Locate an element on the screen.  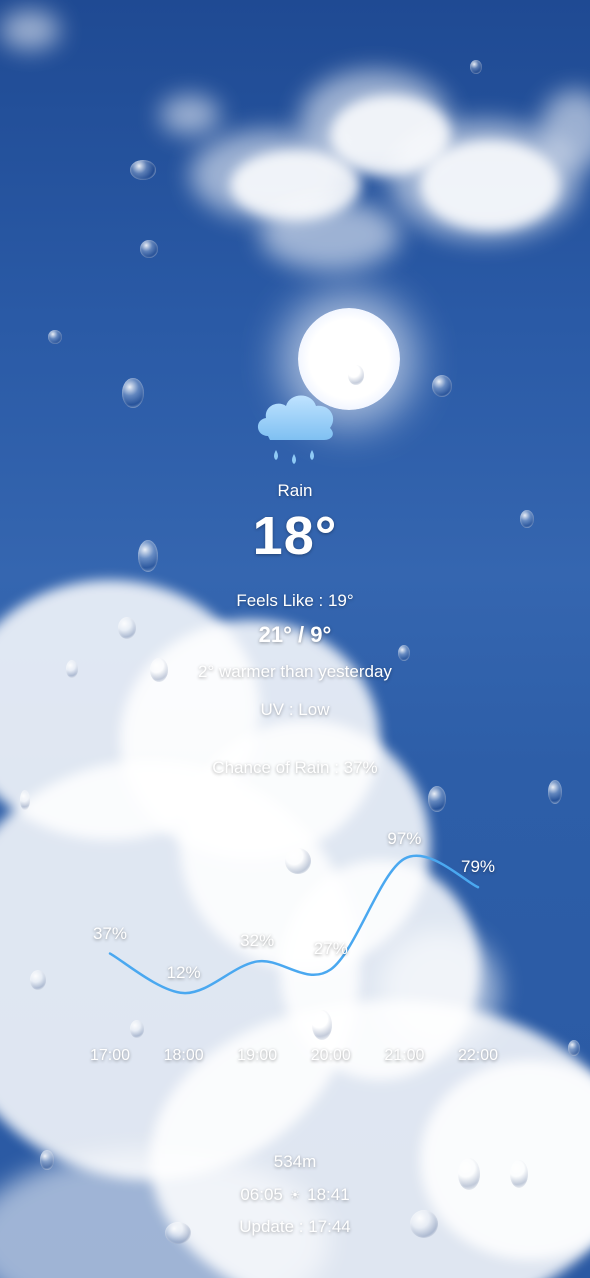
hour-label: 21:00 is located at coordinates (404, 1055).